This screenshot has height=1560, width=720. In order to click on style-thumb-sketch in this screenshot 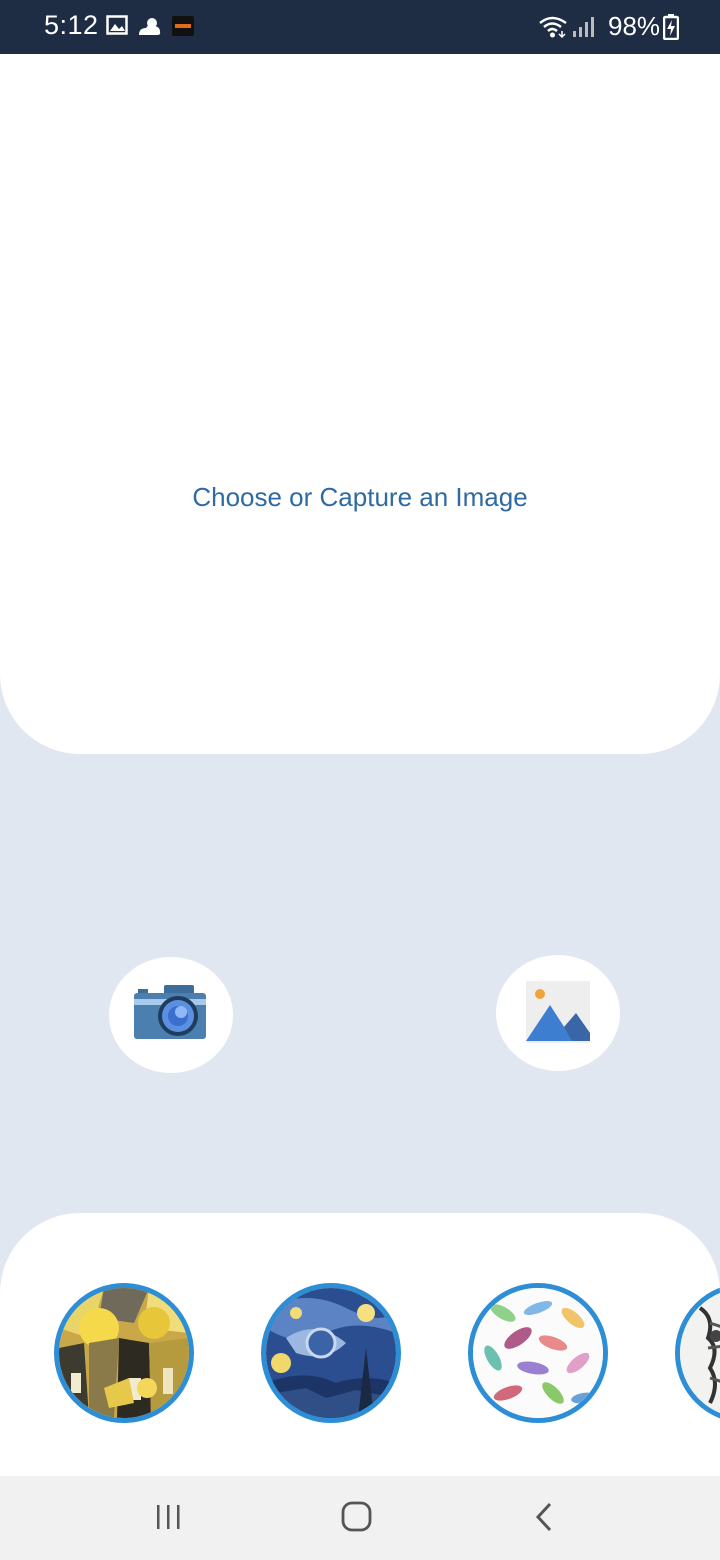, I will do `click(697, 1353)`.